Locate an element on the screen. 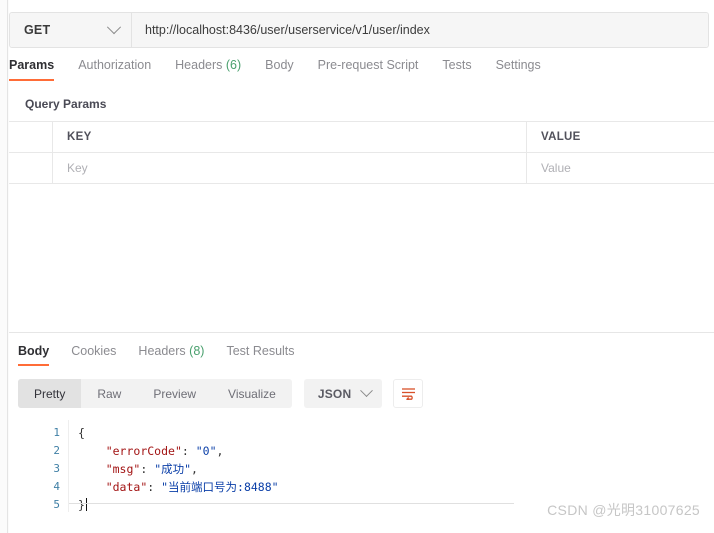 The height and width of the screenshot is (533, 714). column-header-value: VALUE is located at coordinates (561, 137).